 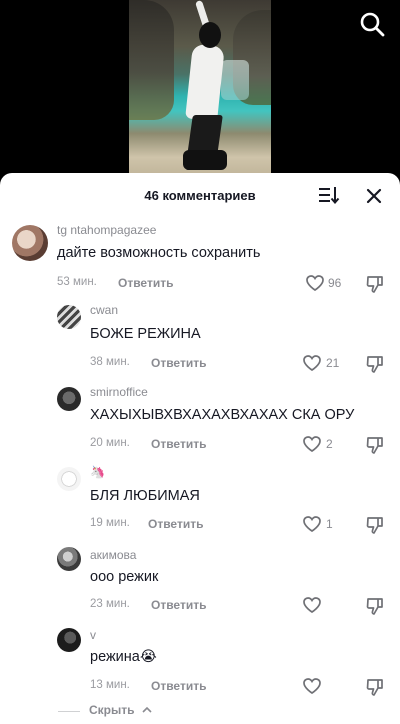 What do you see at coordinates (329, 444) in the screenshot?
I see `like-count: 2` at bounding box center [329, 444].